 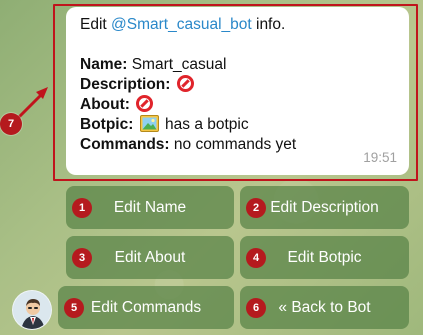 I want to click on badge-6: 6, so click(x=256, y=307).